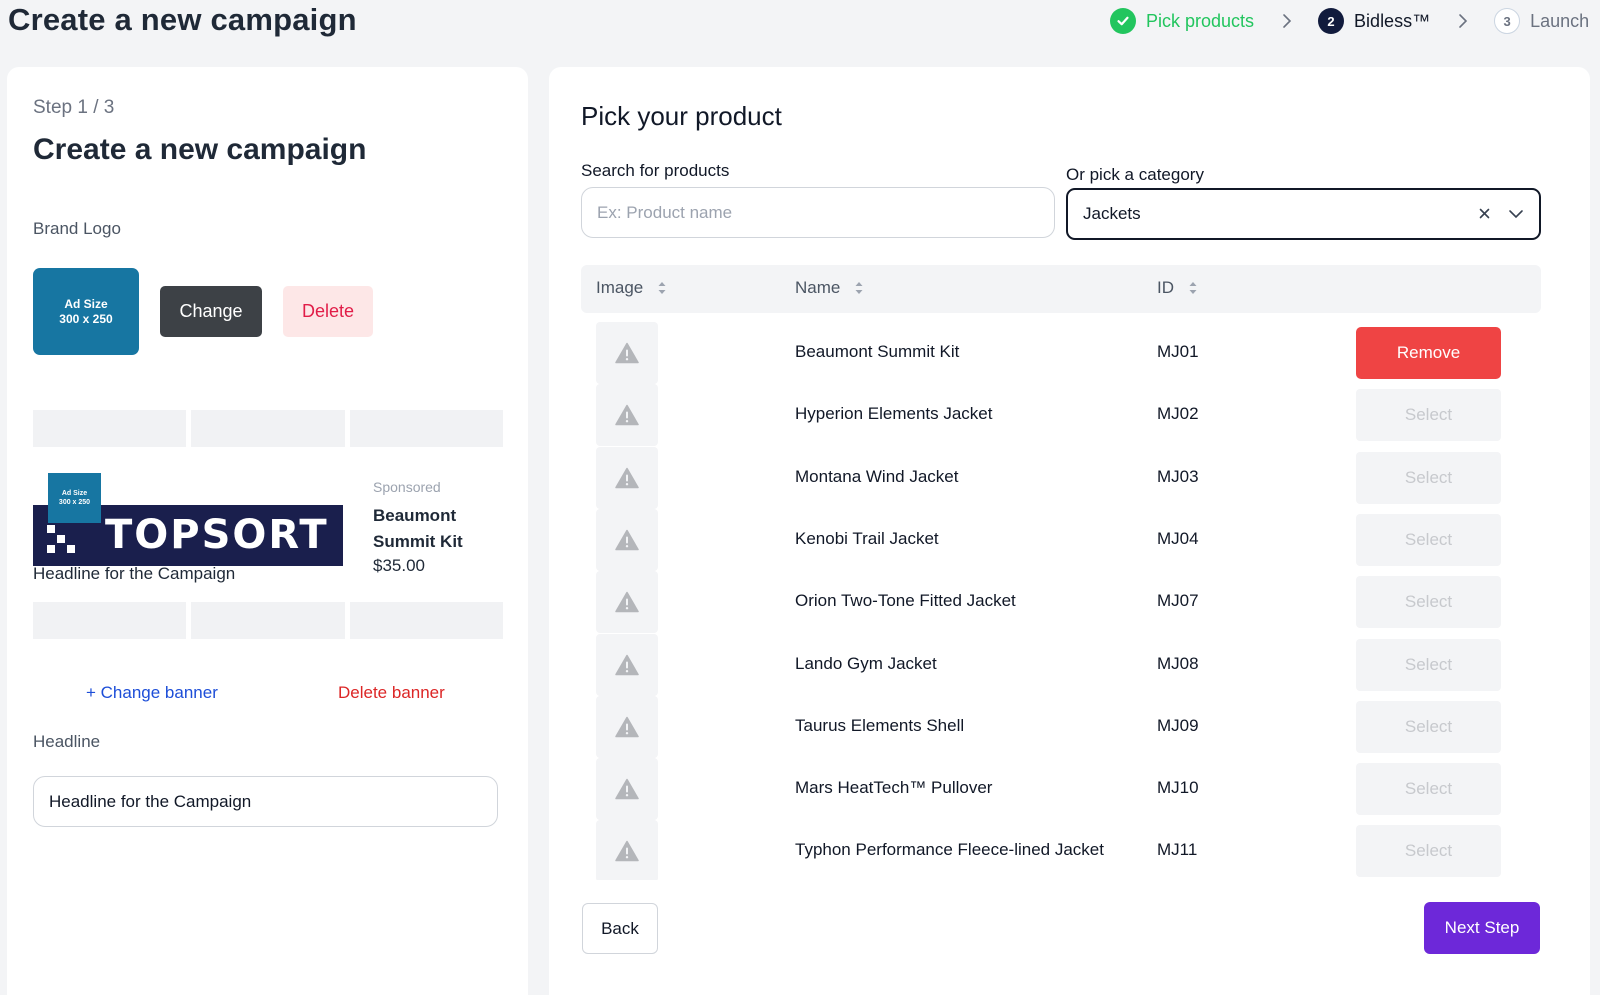 The image size is (1600, 995). What do you see at coordinates (681, 116) in the screenshot?
I see `panel-title: Pick your product` at bounding box center [681, 116].